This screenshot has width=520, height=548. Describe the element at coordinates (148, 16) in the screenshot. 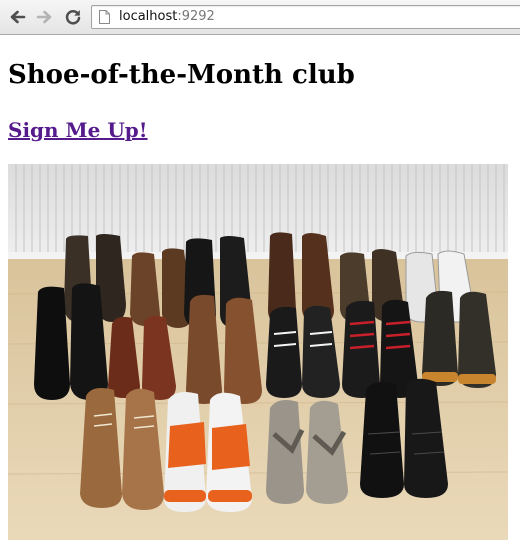

I see `url-host: localhost` at that location.